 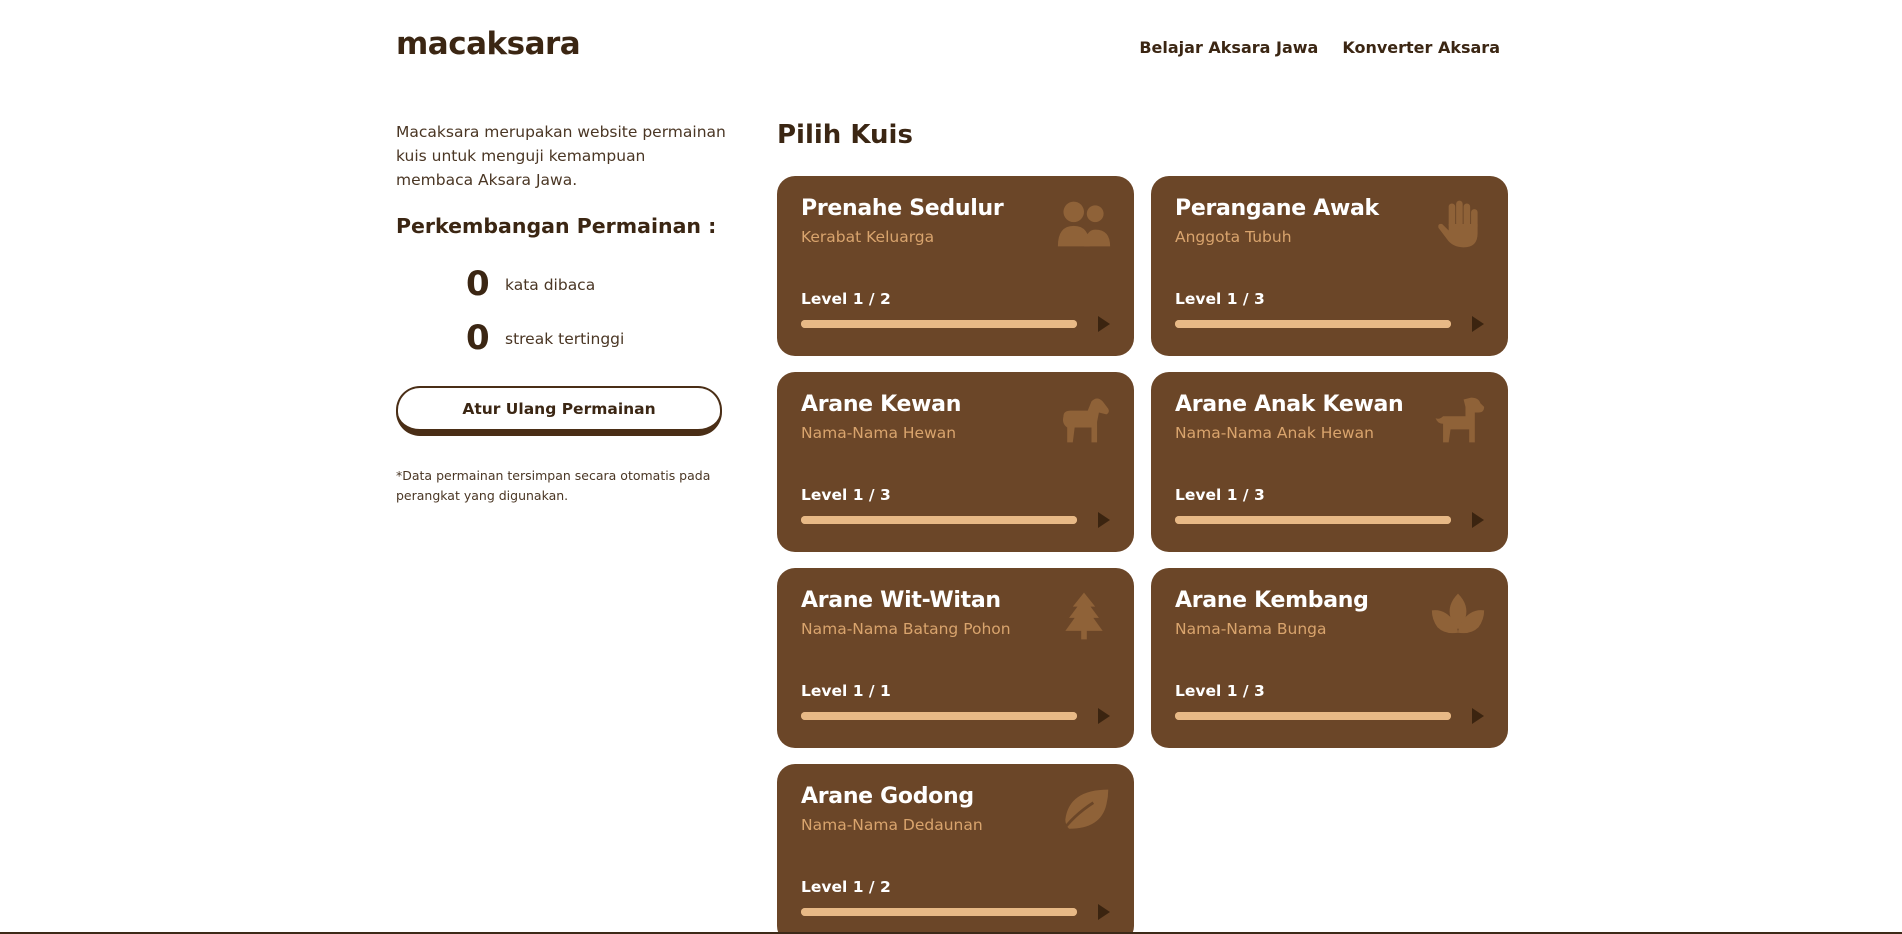 I want to click on lotus-icon, so click(x=1458, y=616).